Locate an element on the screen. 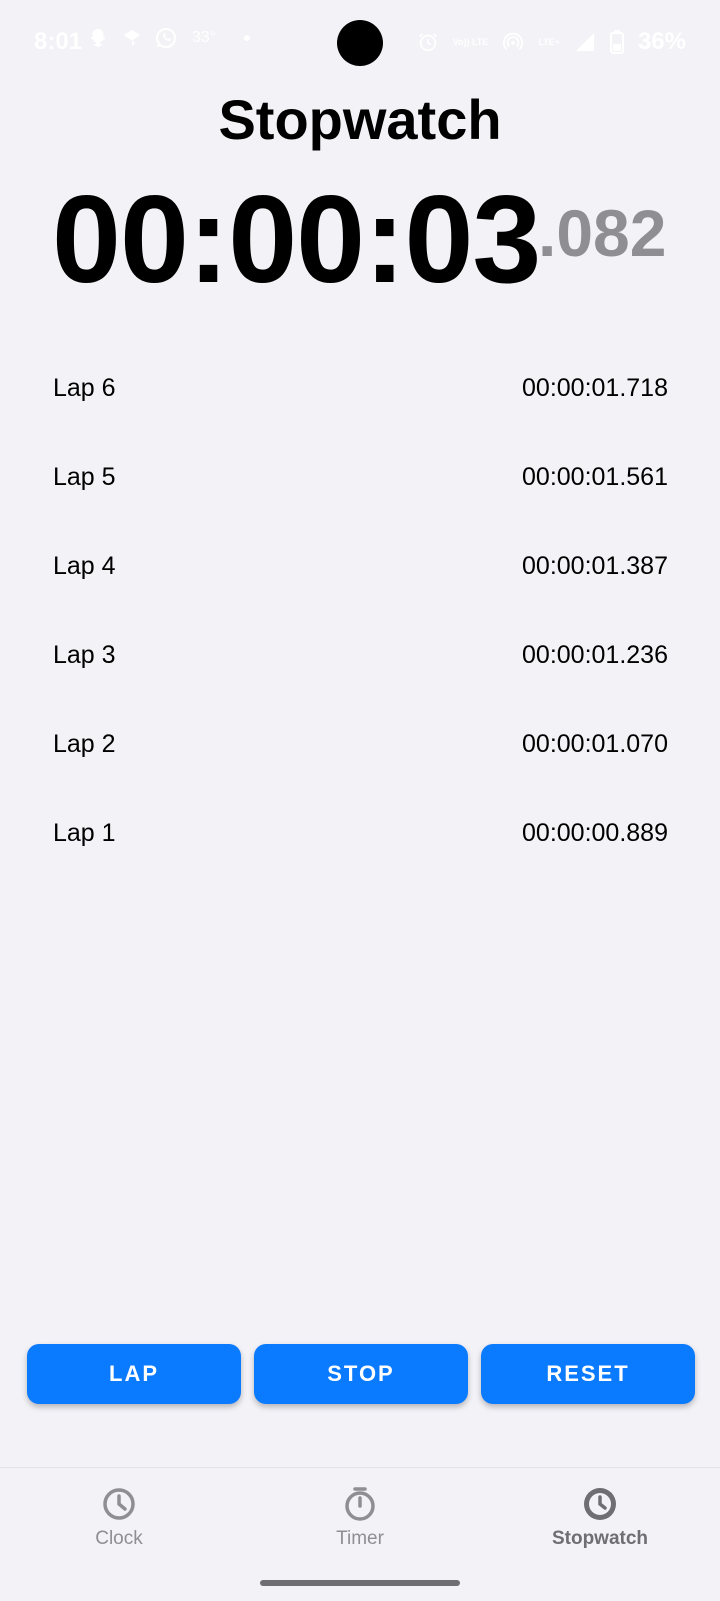  lap-time: 00:00:01.561 is located at coordinates (595, 477).